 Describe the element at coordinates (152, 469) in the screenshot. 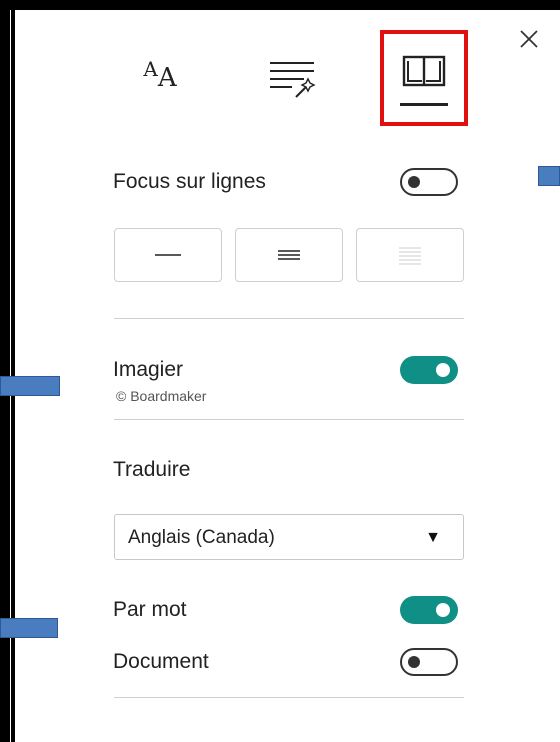

I see `traduire-heading: Traduire` at that location.